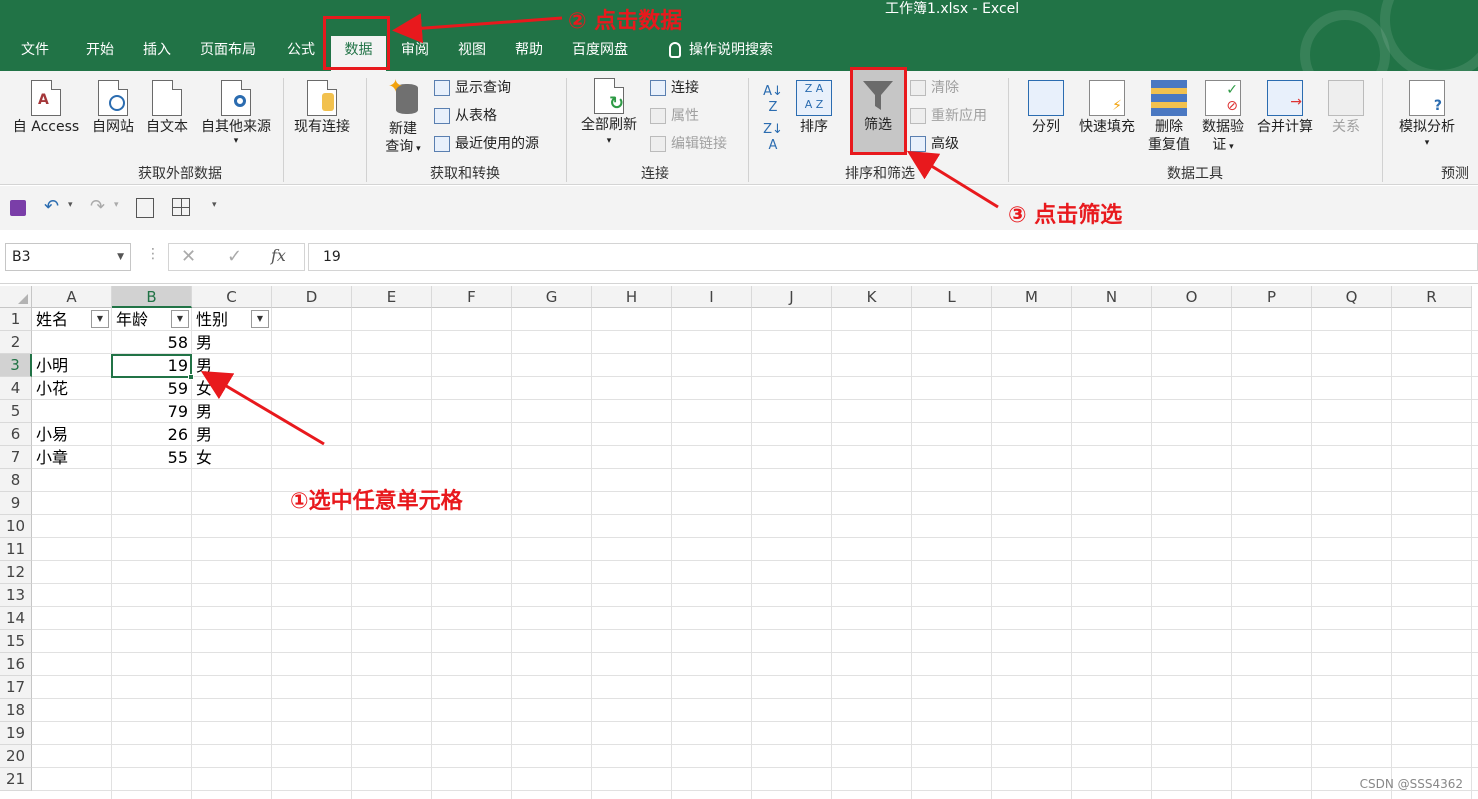  What do you see at coordinates (262, 408) in the screenshot?
I see `arrow-to-cell` at bounding box center [262, 408].